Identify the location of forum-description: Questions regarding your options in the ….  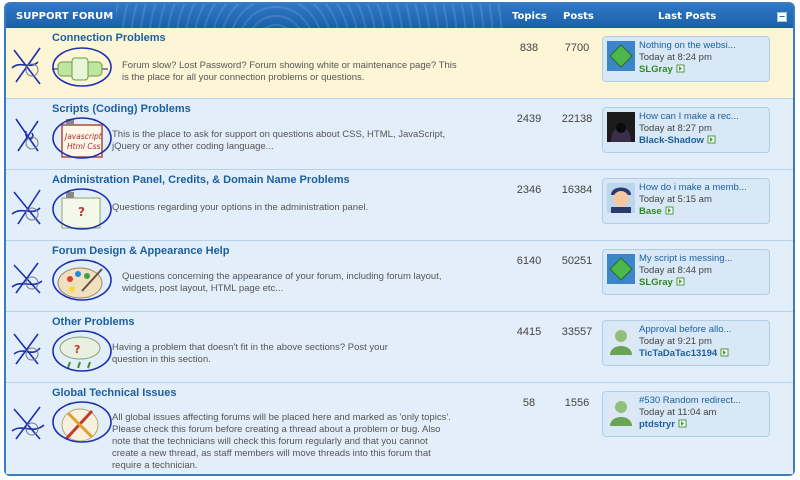
(240, 207).